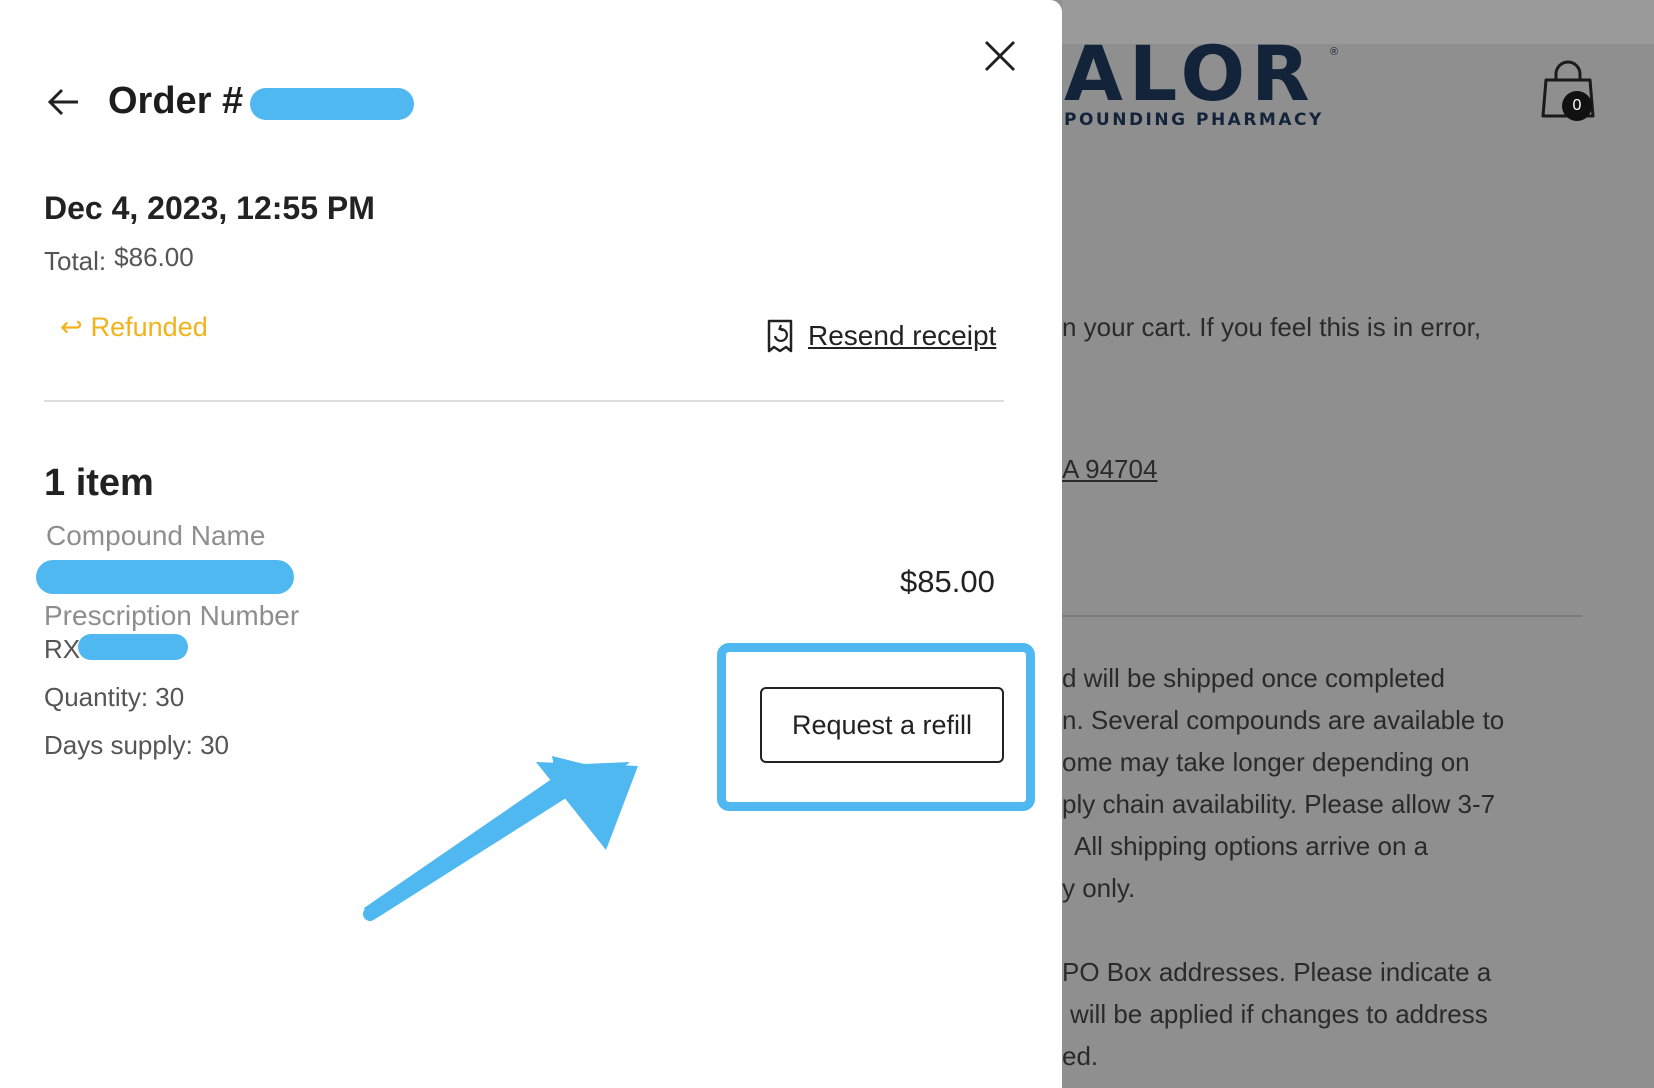 Image resolution: width=1654 pixels, height=1088 pixels. I want to click on order-title: Order #, so click(176, 101).